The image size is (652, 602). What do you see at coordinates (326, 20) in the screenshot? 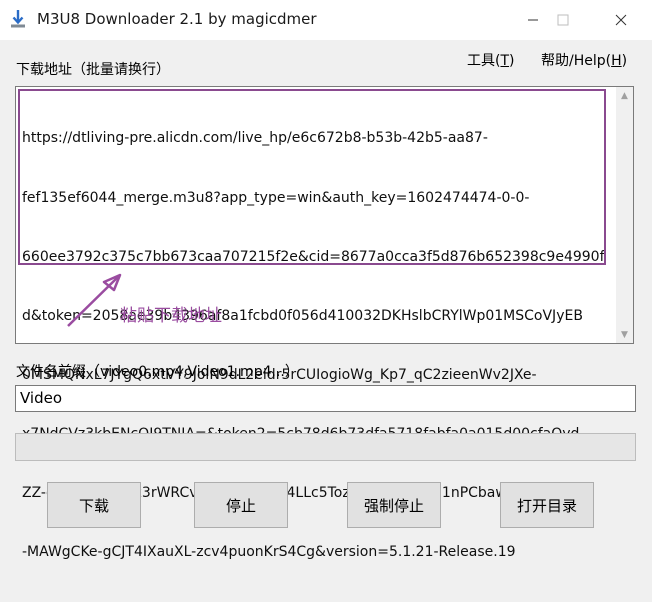
I see `title-bar: M3U8 Downloader 2.1 by magicdmer` at bounding box center [326, 20].